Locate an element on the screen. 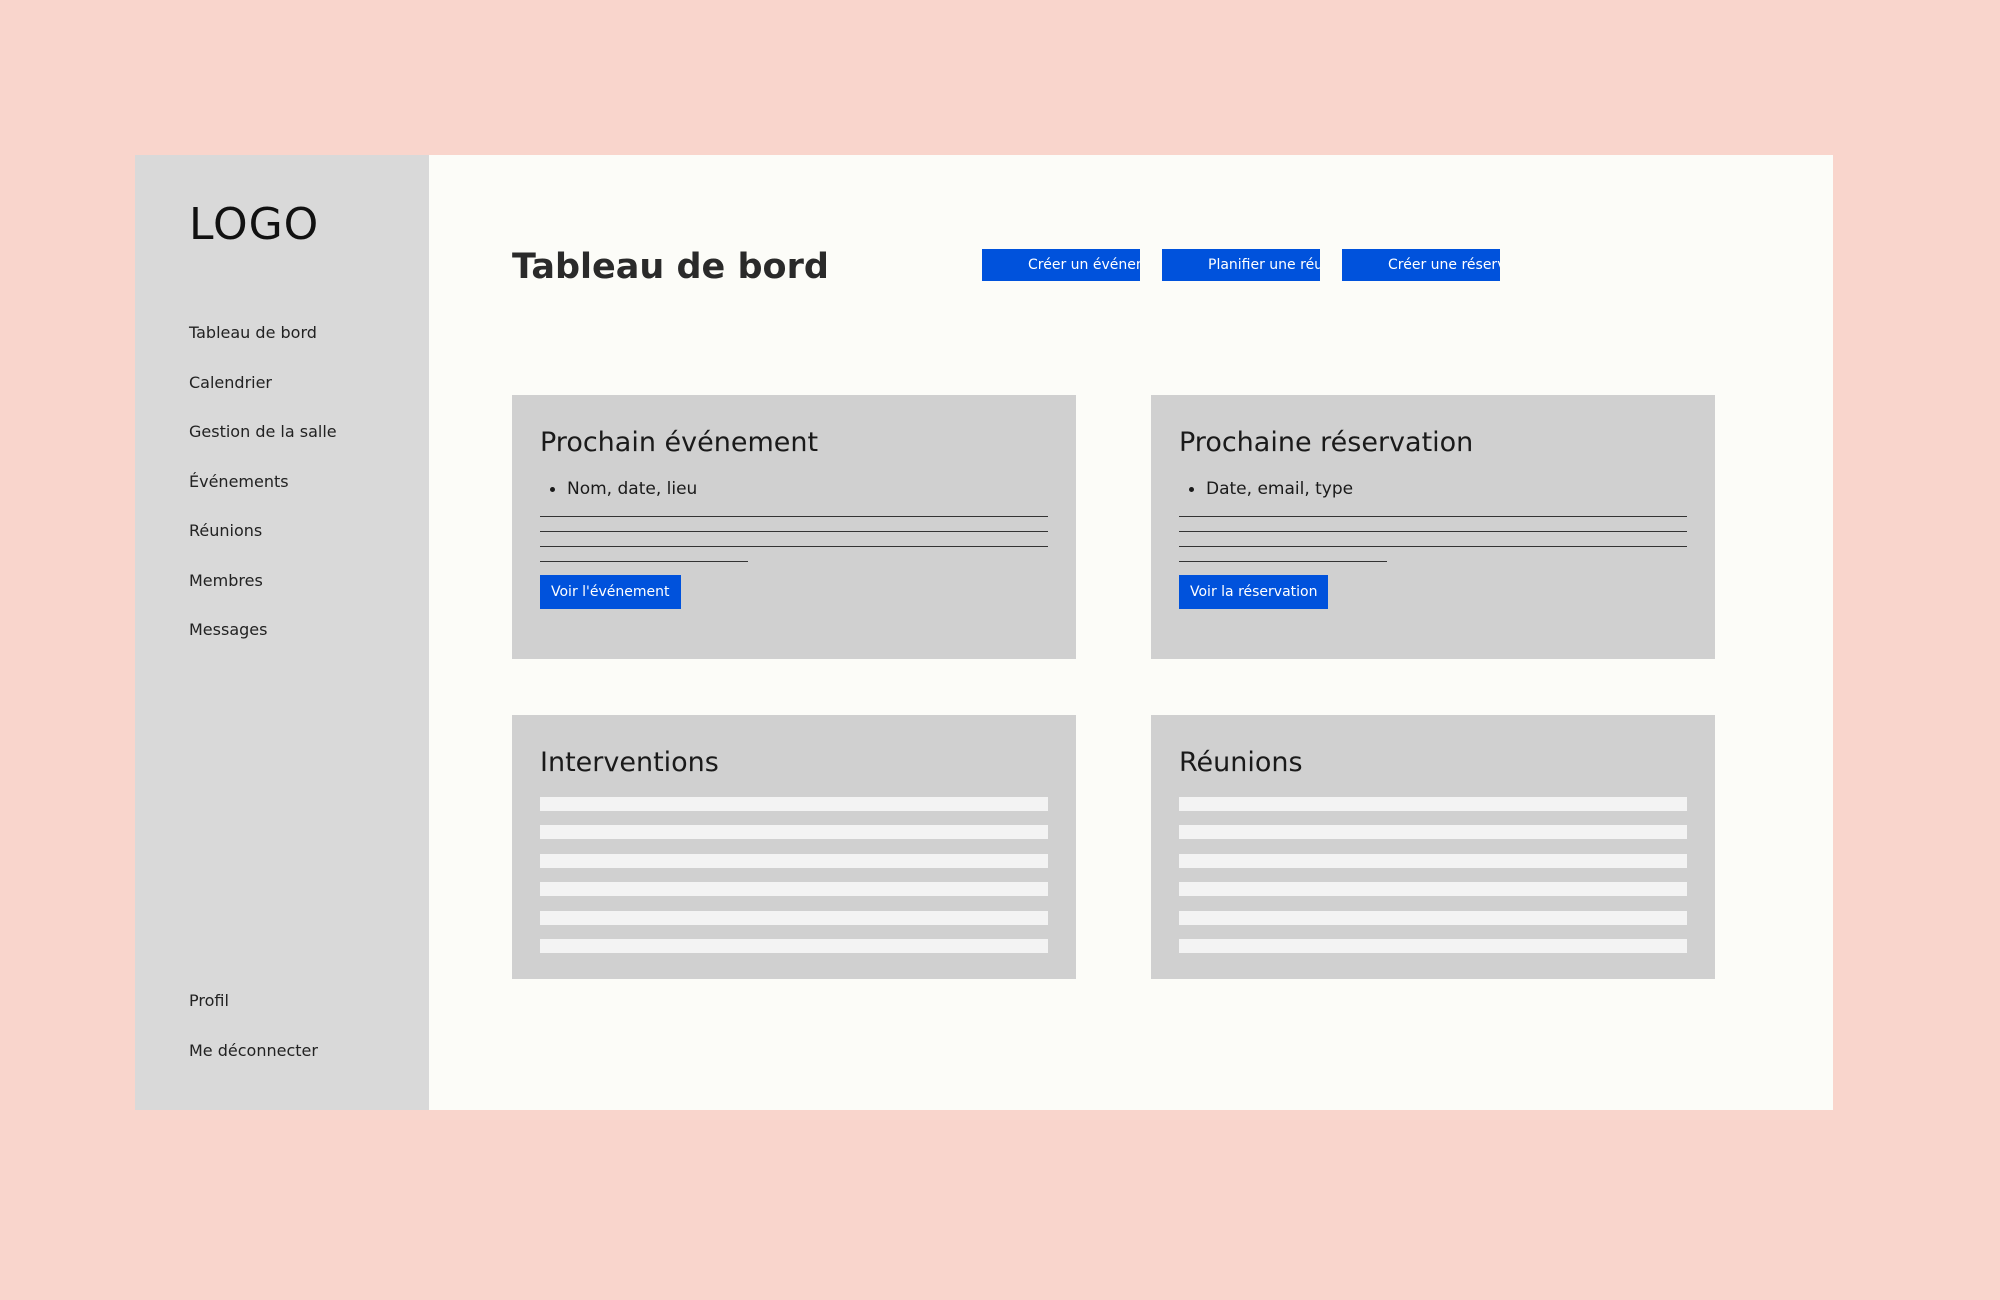  card-title: Prochaine réservation is located at coordinates (1326, 442).